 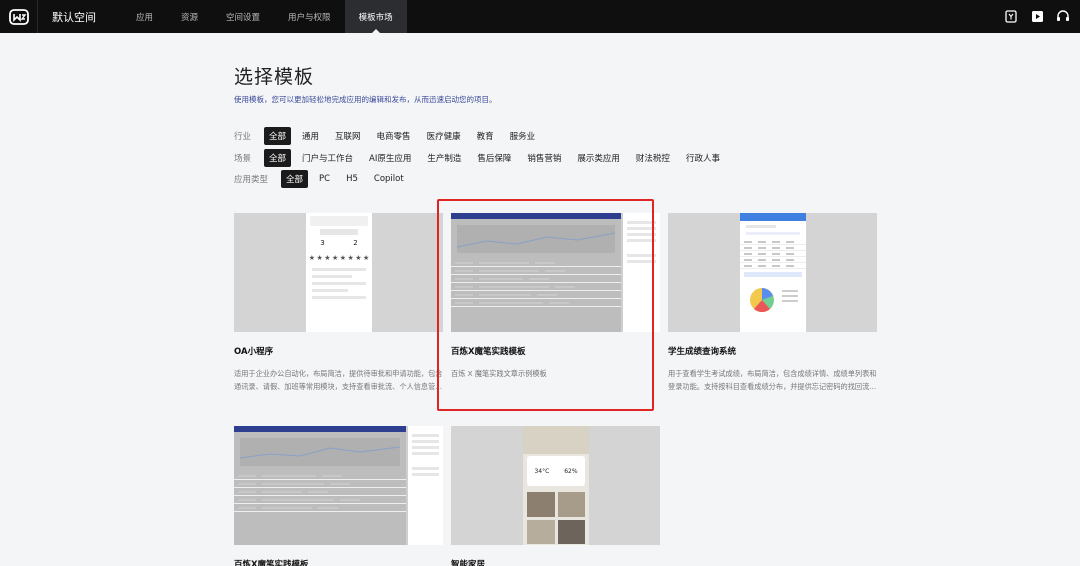 I want to click on template-card-smart-home: 34°C 62% 智能家居, so click(x=555, y=496).